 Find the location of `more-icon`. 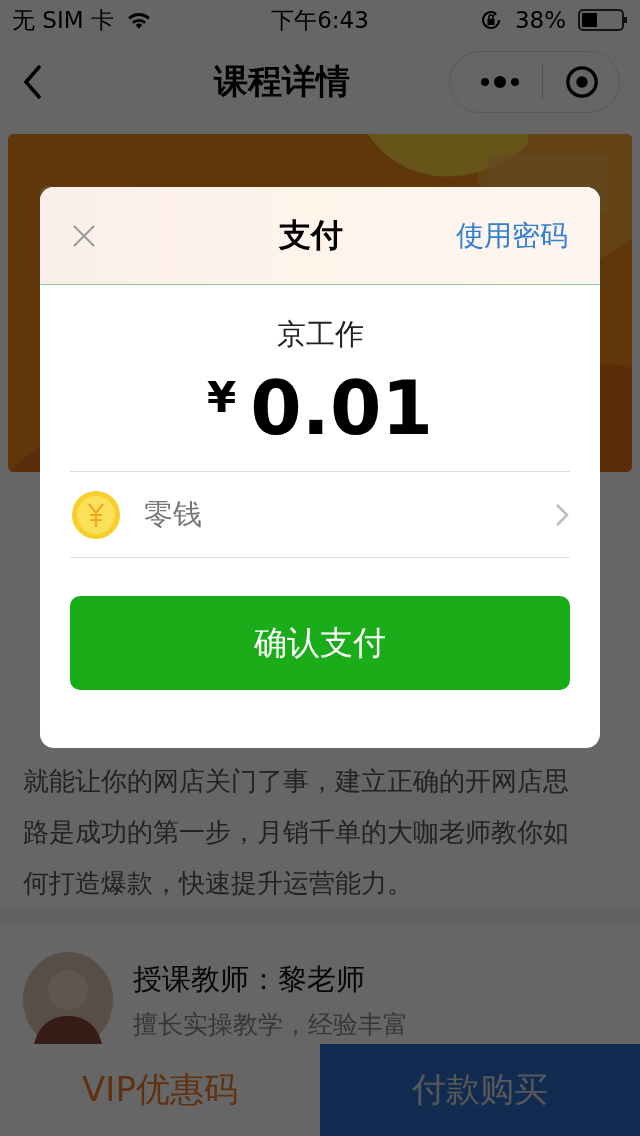

more-icon is located at coordinates (500, 82).